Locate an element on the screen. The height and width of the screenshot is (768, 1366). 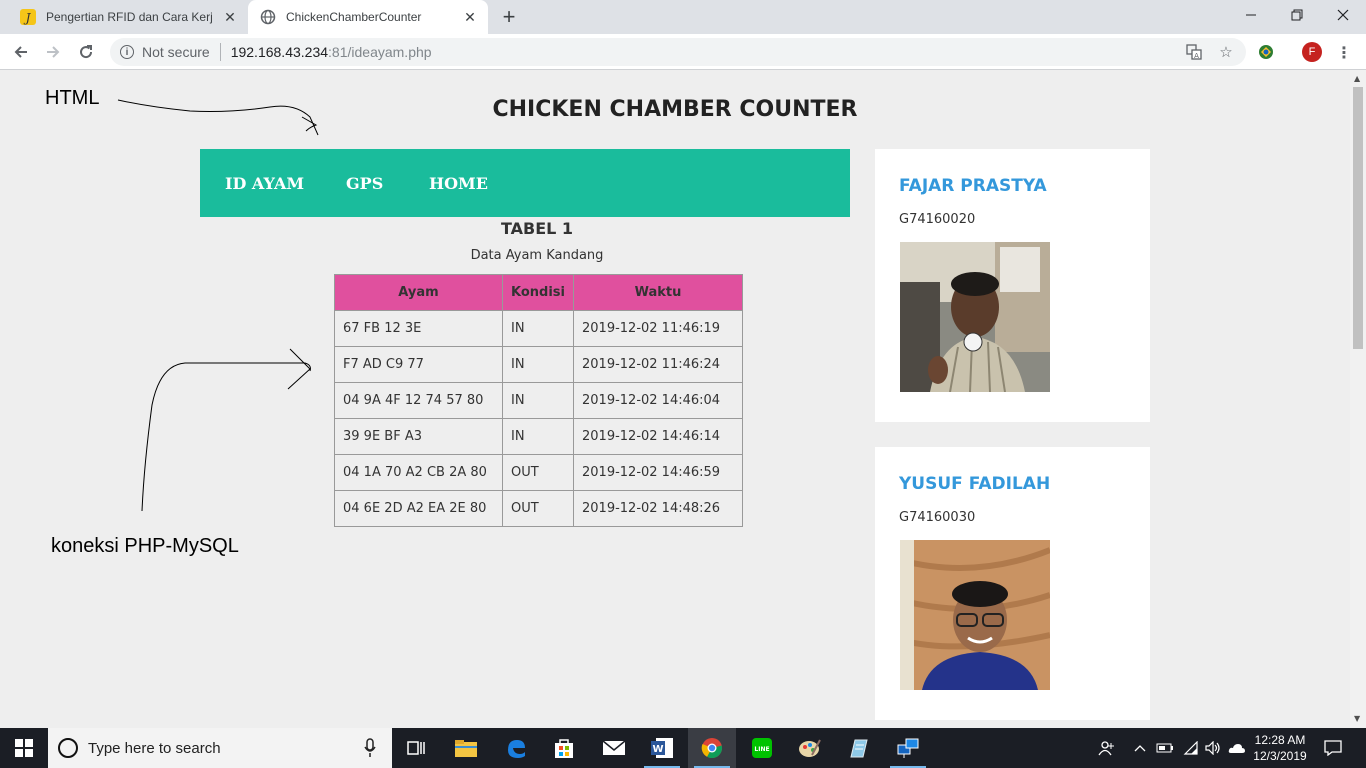
search-placeholder: Type here to search is located at coordinates (154, 748).